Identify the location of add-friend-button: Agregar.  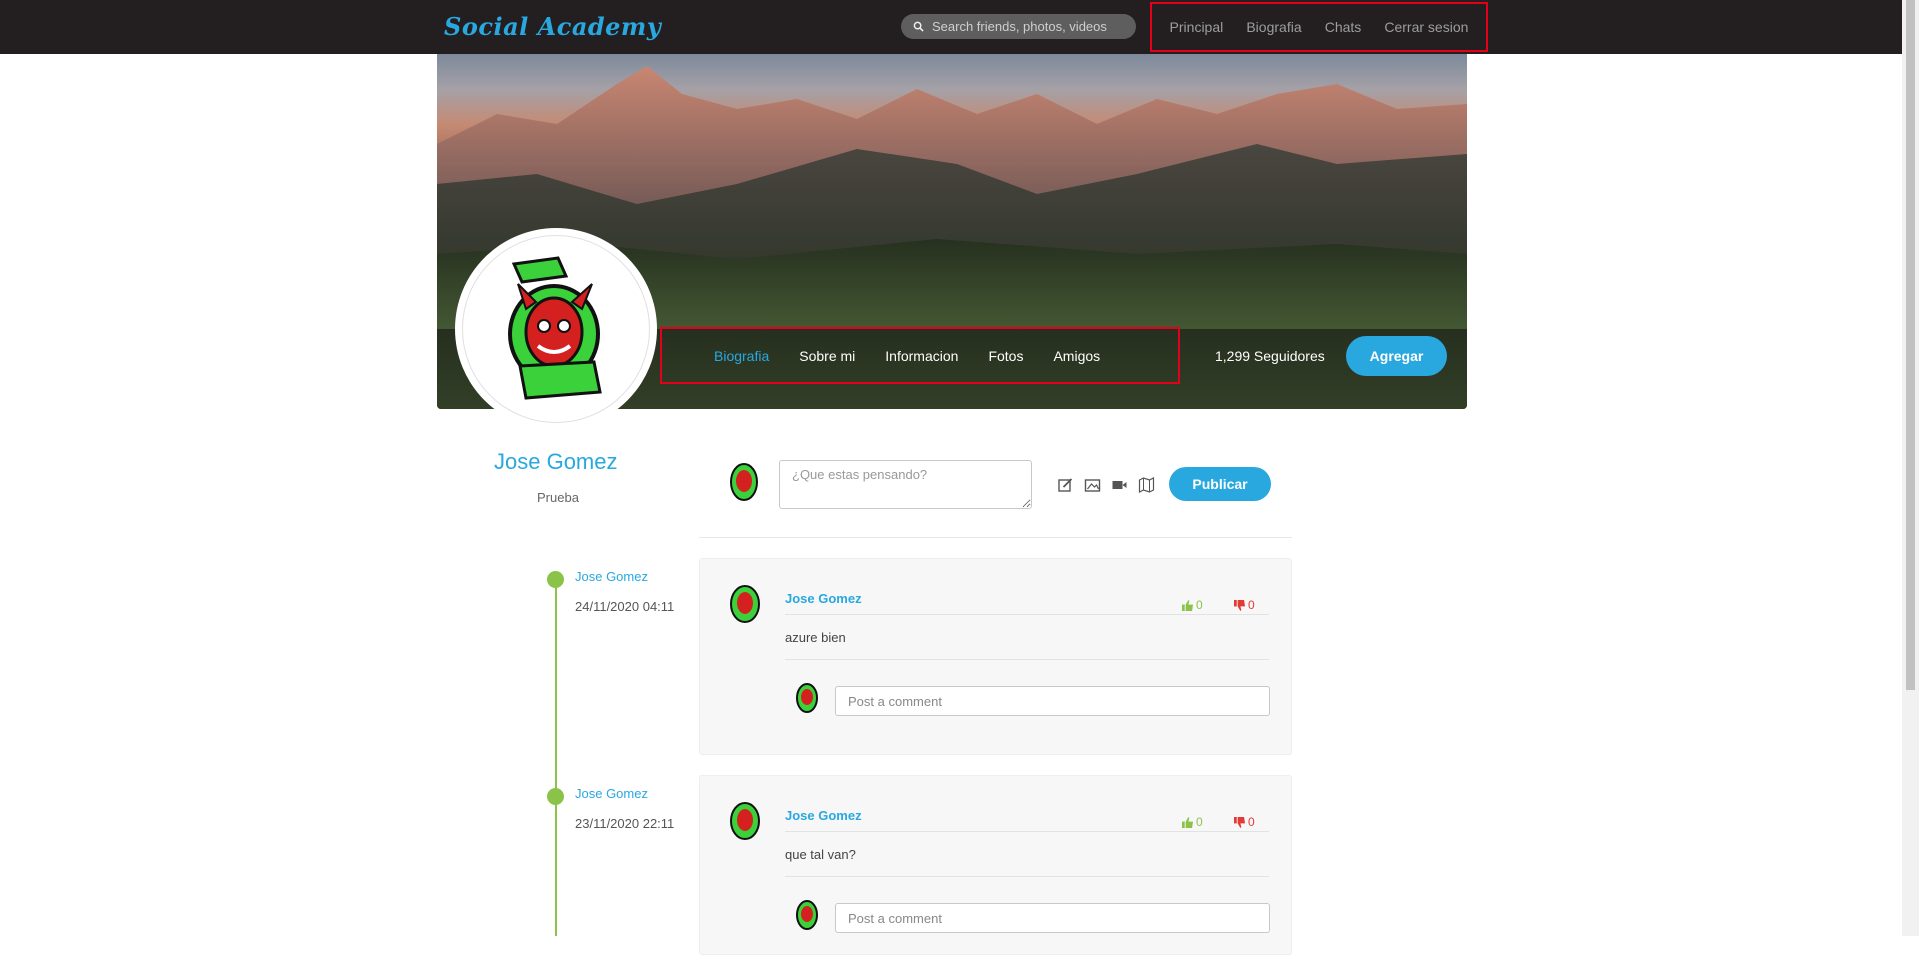
(1396, 356).